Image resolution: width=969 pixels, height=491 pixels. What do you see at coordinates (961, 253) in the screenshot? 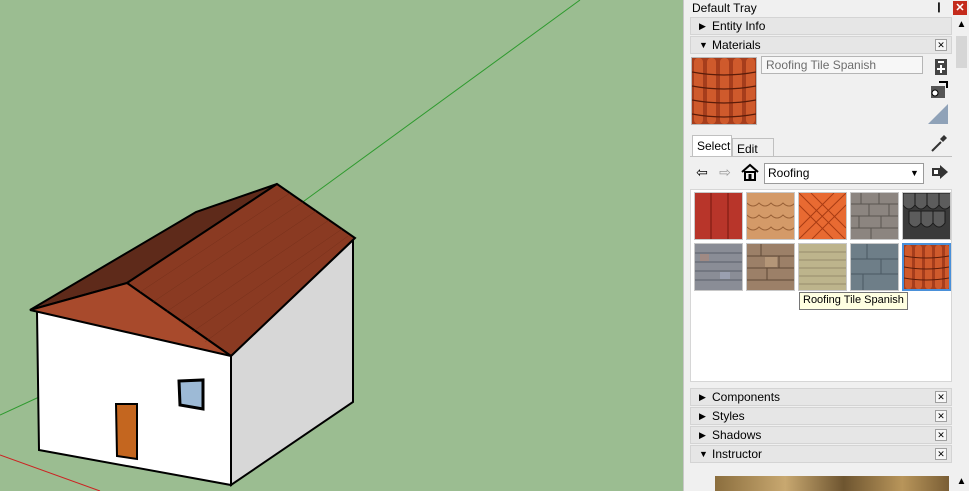
I see `tray-scrollbar: ▲ ▲` at bounding box center [961, 253].